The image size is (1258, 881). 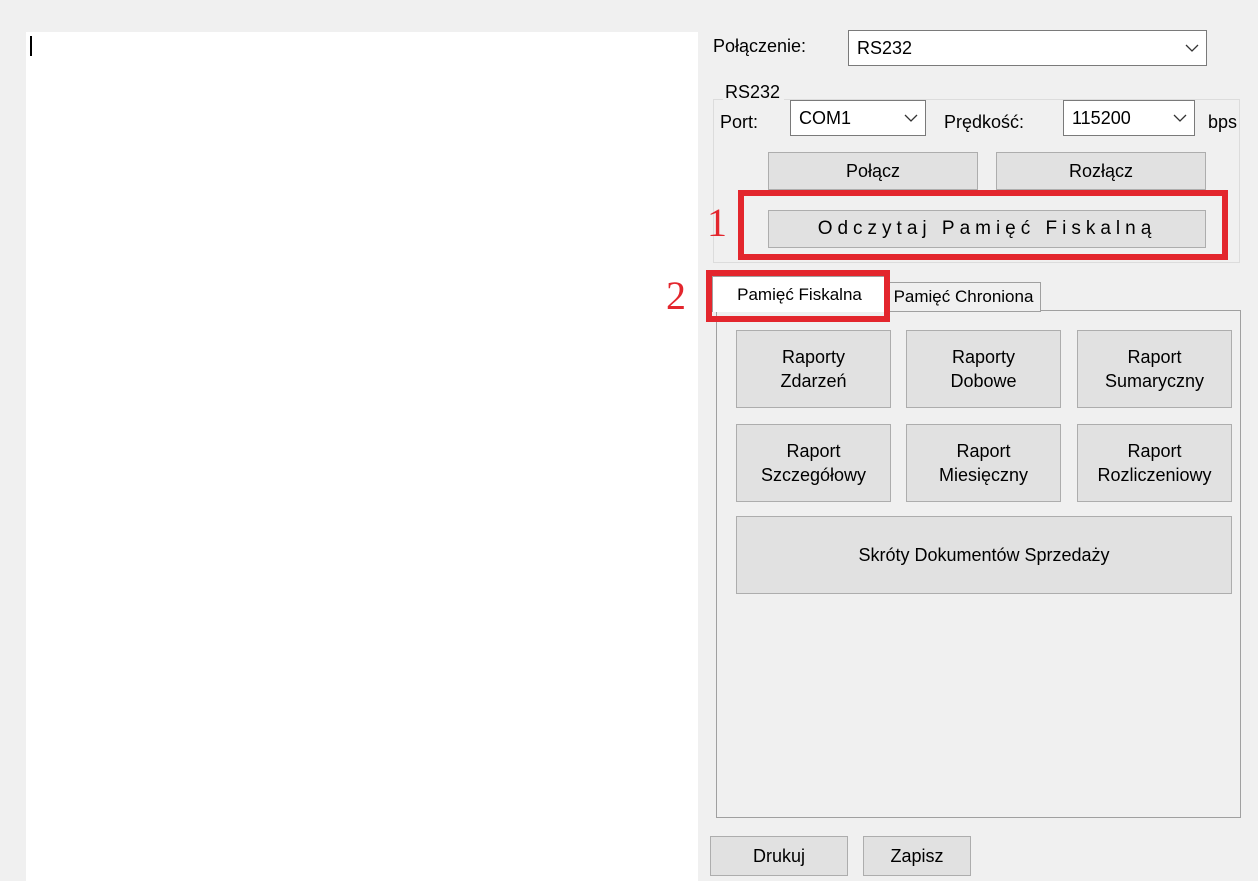 I want to click on print-button: Drukuj, so click(x=779, y=856).